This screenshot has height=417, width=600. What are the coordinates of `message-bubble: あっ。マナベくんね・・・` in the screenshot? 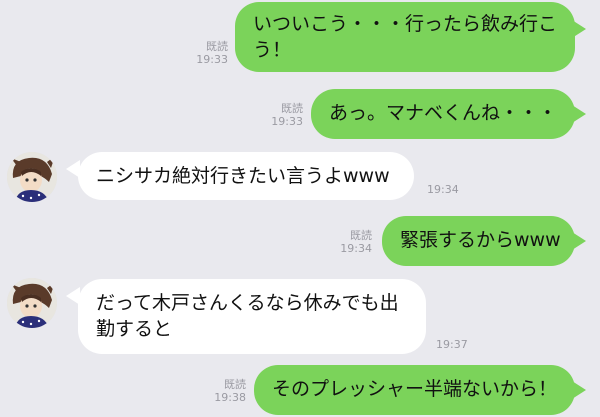 It's located at (443, 114).